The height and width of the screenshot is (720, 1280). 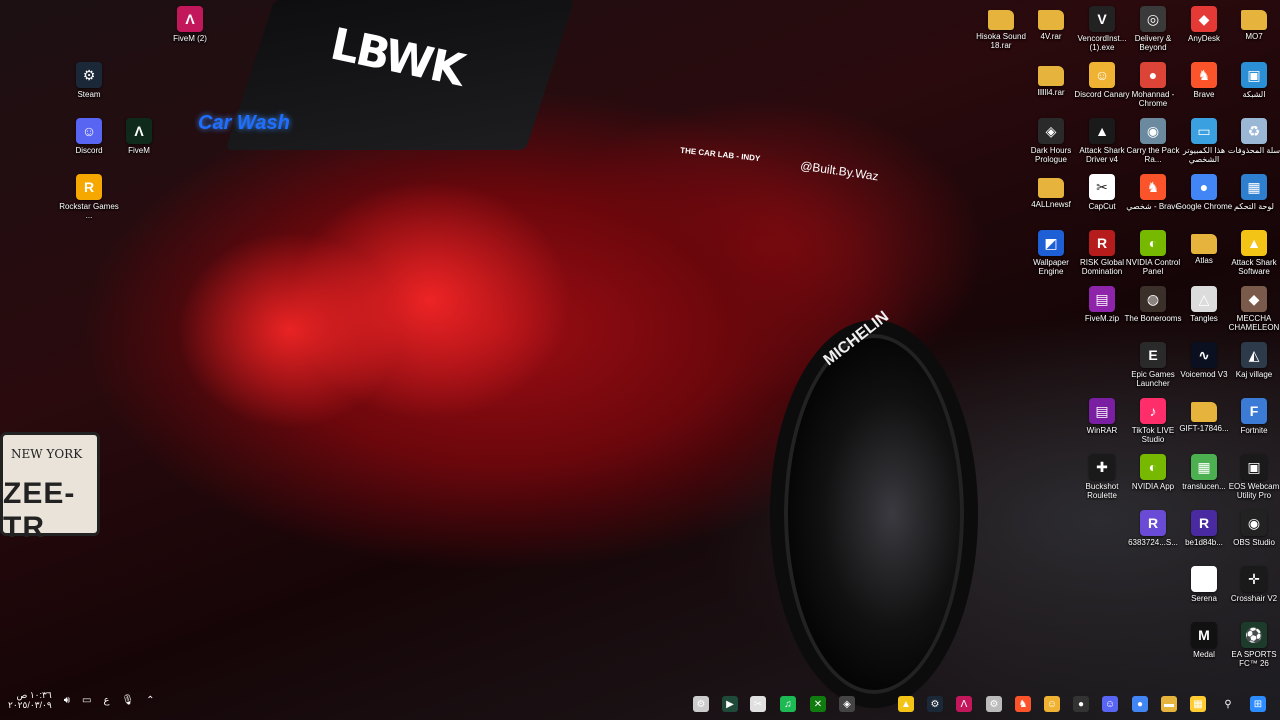 What do you see at coordinates (1102, 141) in the screenshot?
I see `desktop-icon-attackshark: ▲ Attack Shark Driver v4` at bounding box center [1102, 141].